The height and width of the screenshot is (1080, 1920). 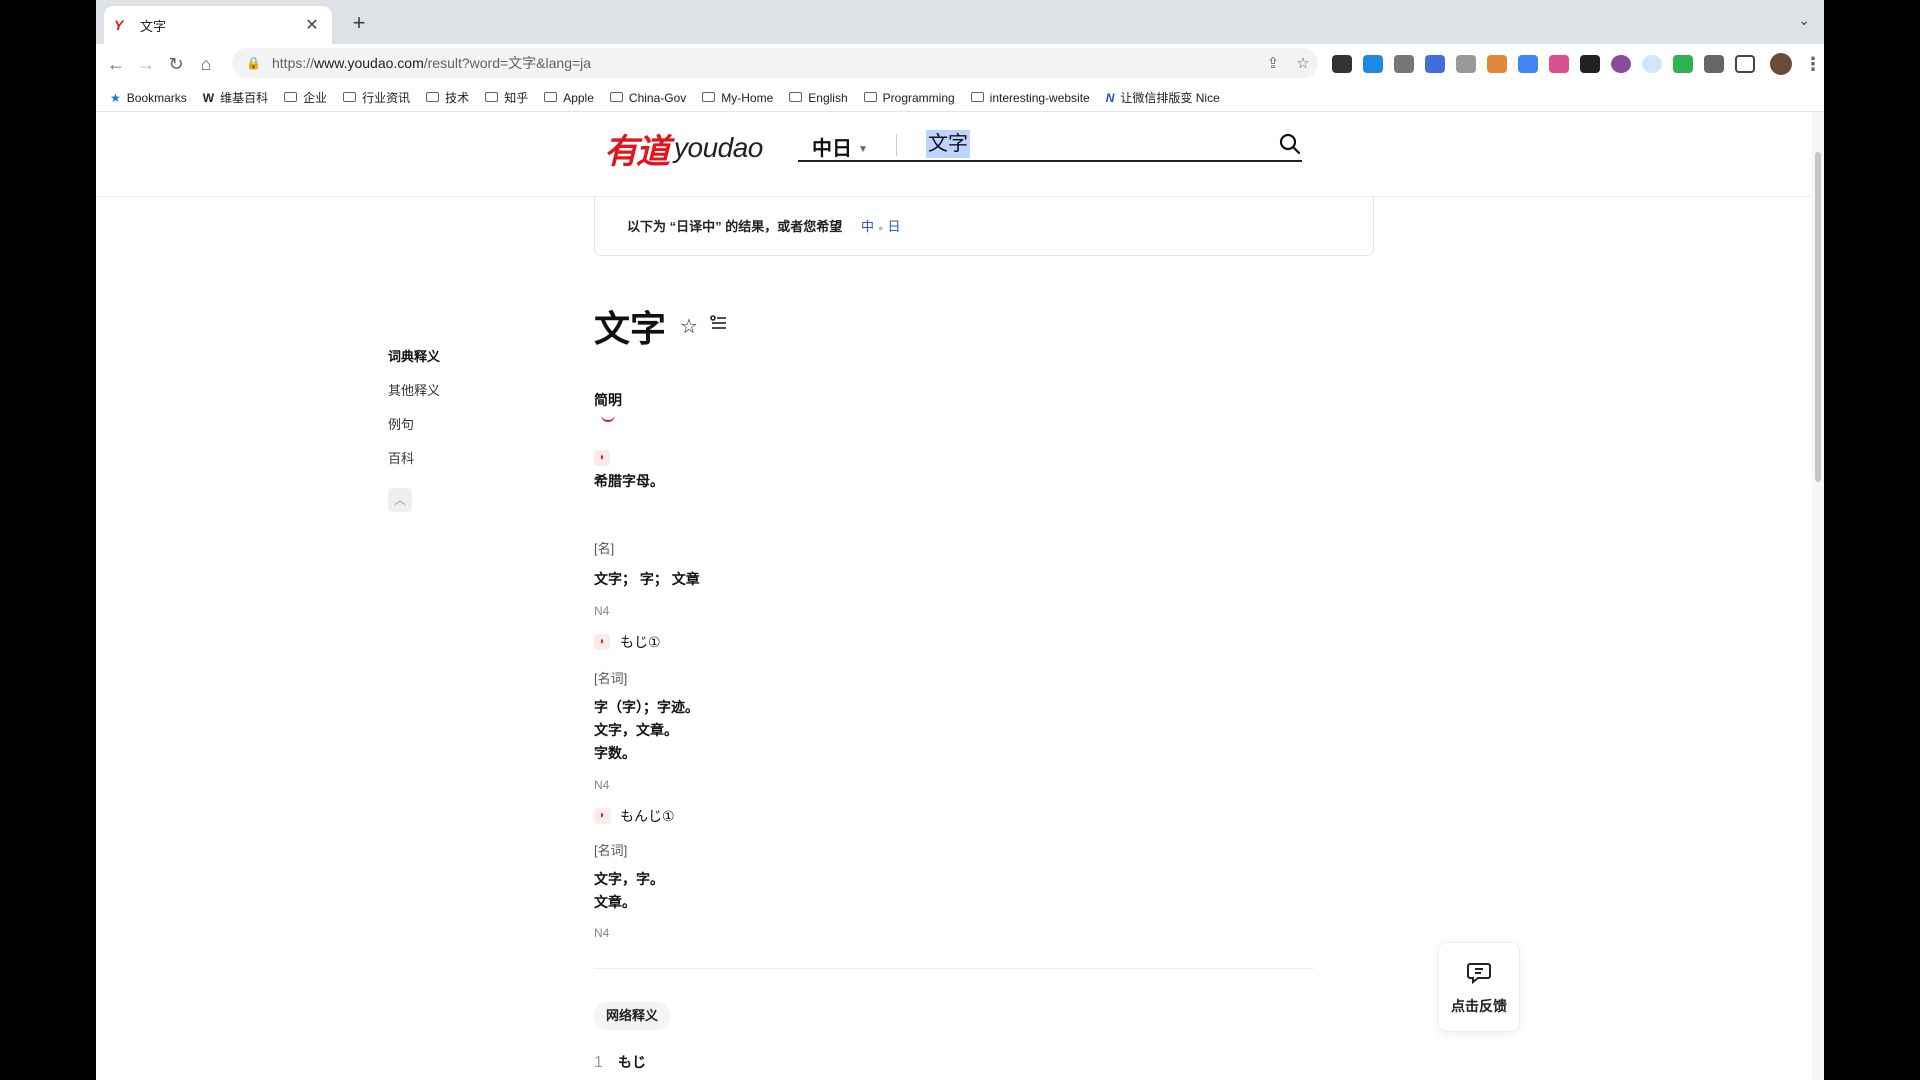 What do you see at coordinates (1479, 1006) in the screenshot?
I see `feedback-label: 点击反馈` at bounding box center [1479, 1006].